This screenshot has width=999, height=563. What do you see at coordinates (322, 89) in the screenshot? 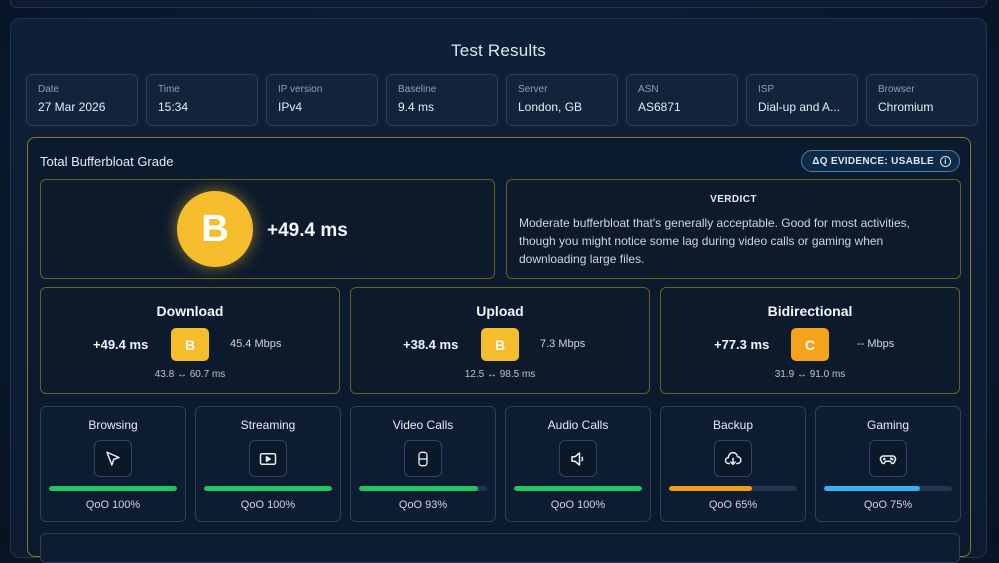
I see `meta-label: IP version` at bounding box center [322, 89].